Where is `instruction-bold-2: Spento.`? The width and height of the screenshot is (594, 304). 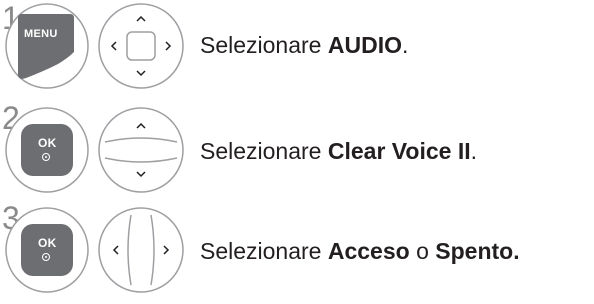 instruction-bold-2: Spento. is located at coordinates (477, 251).